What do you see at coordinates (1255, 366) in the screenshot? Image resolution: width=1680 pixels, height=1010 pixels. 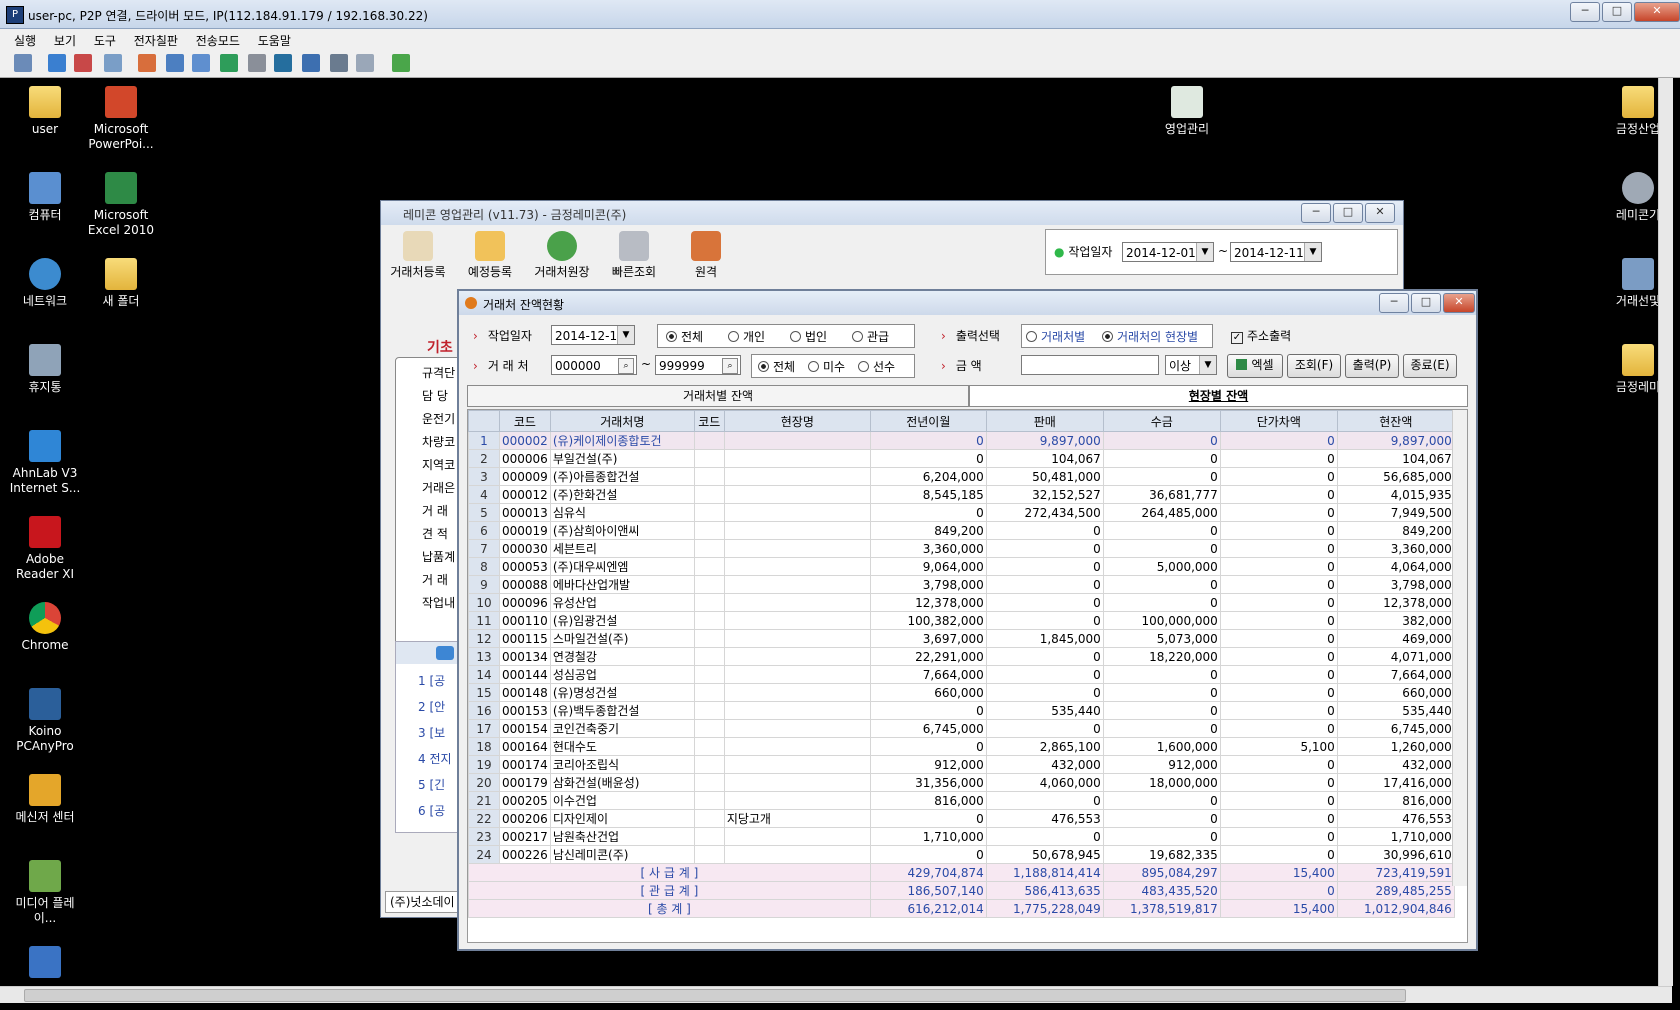 I see `excel-button: 엑셀` at bounding box center [1255, 366].